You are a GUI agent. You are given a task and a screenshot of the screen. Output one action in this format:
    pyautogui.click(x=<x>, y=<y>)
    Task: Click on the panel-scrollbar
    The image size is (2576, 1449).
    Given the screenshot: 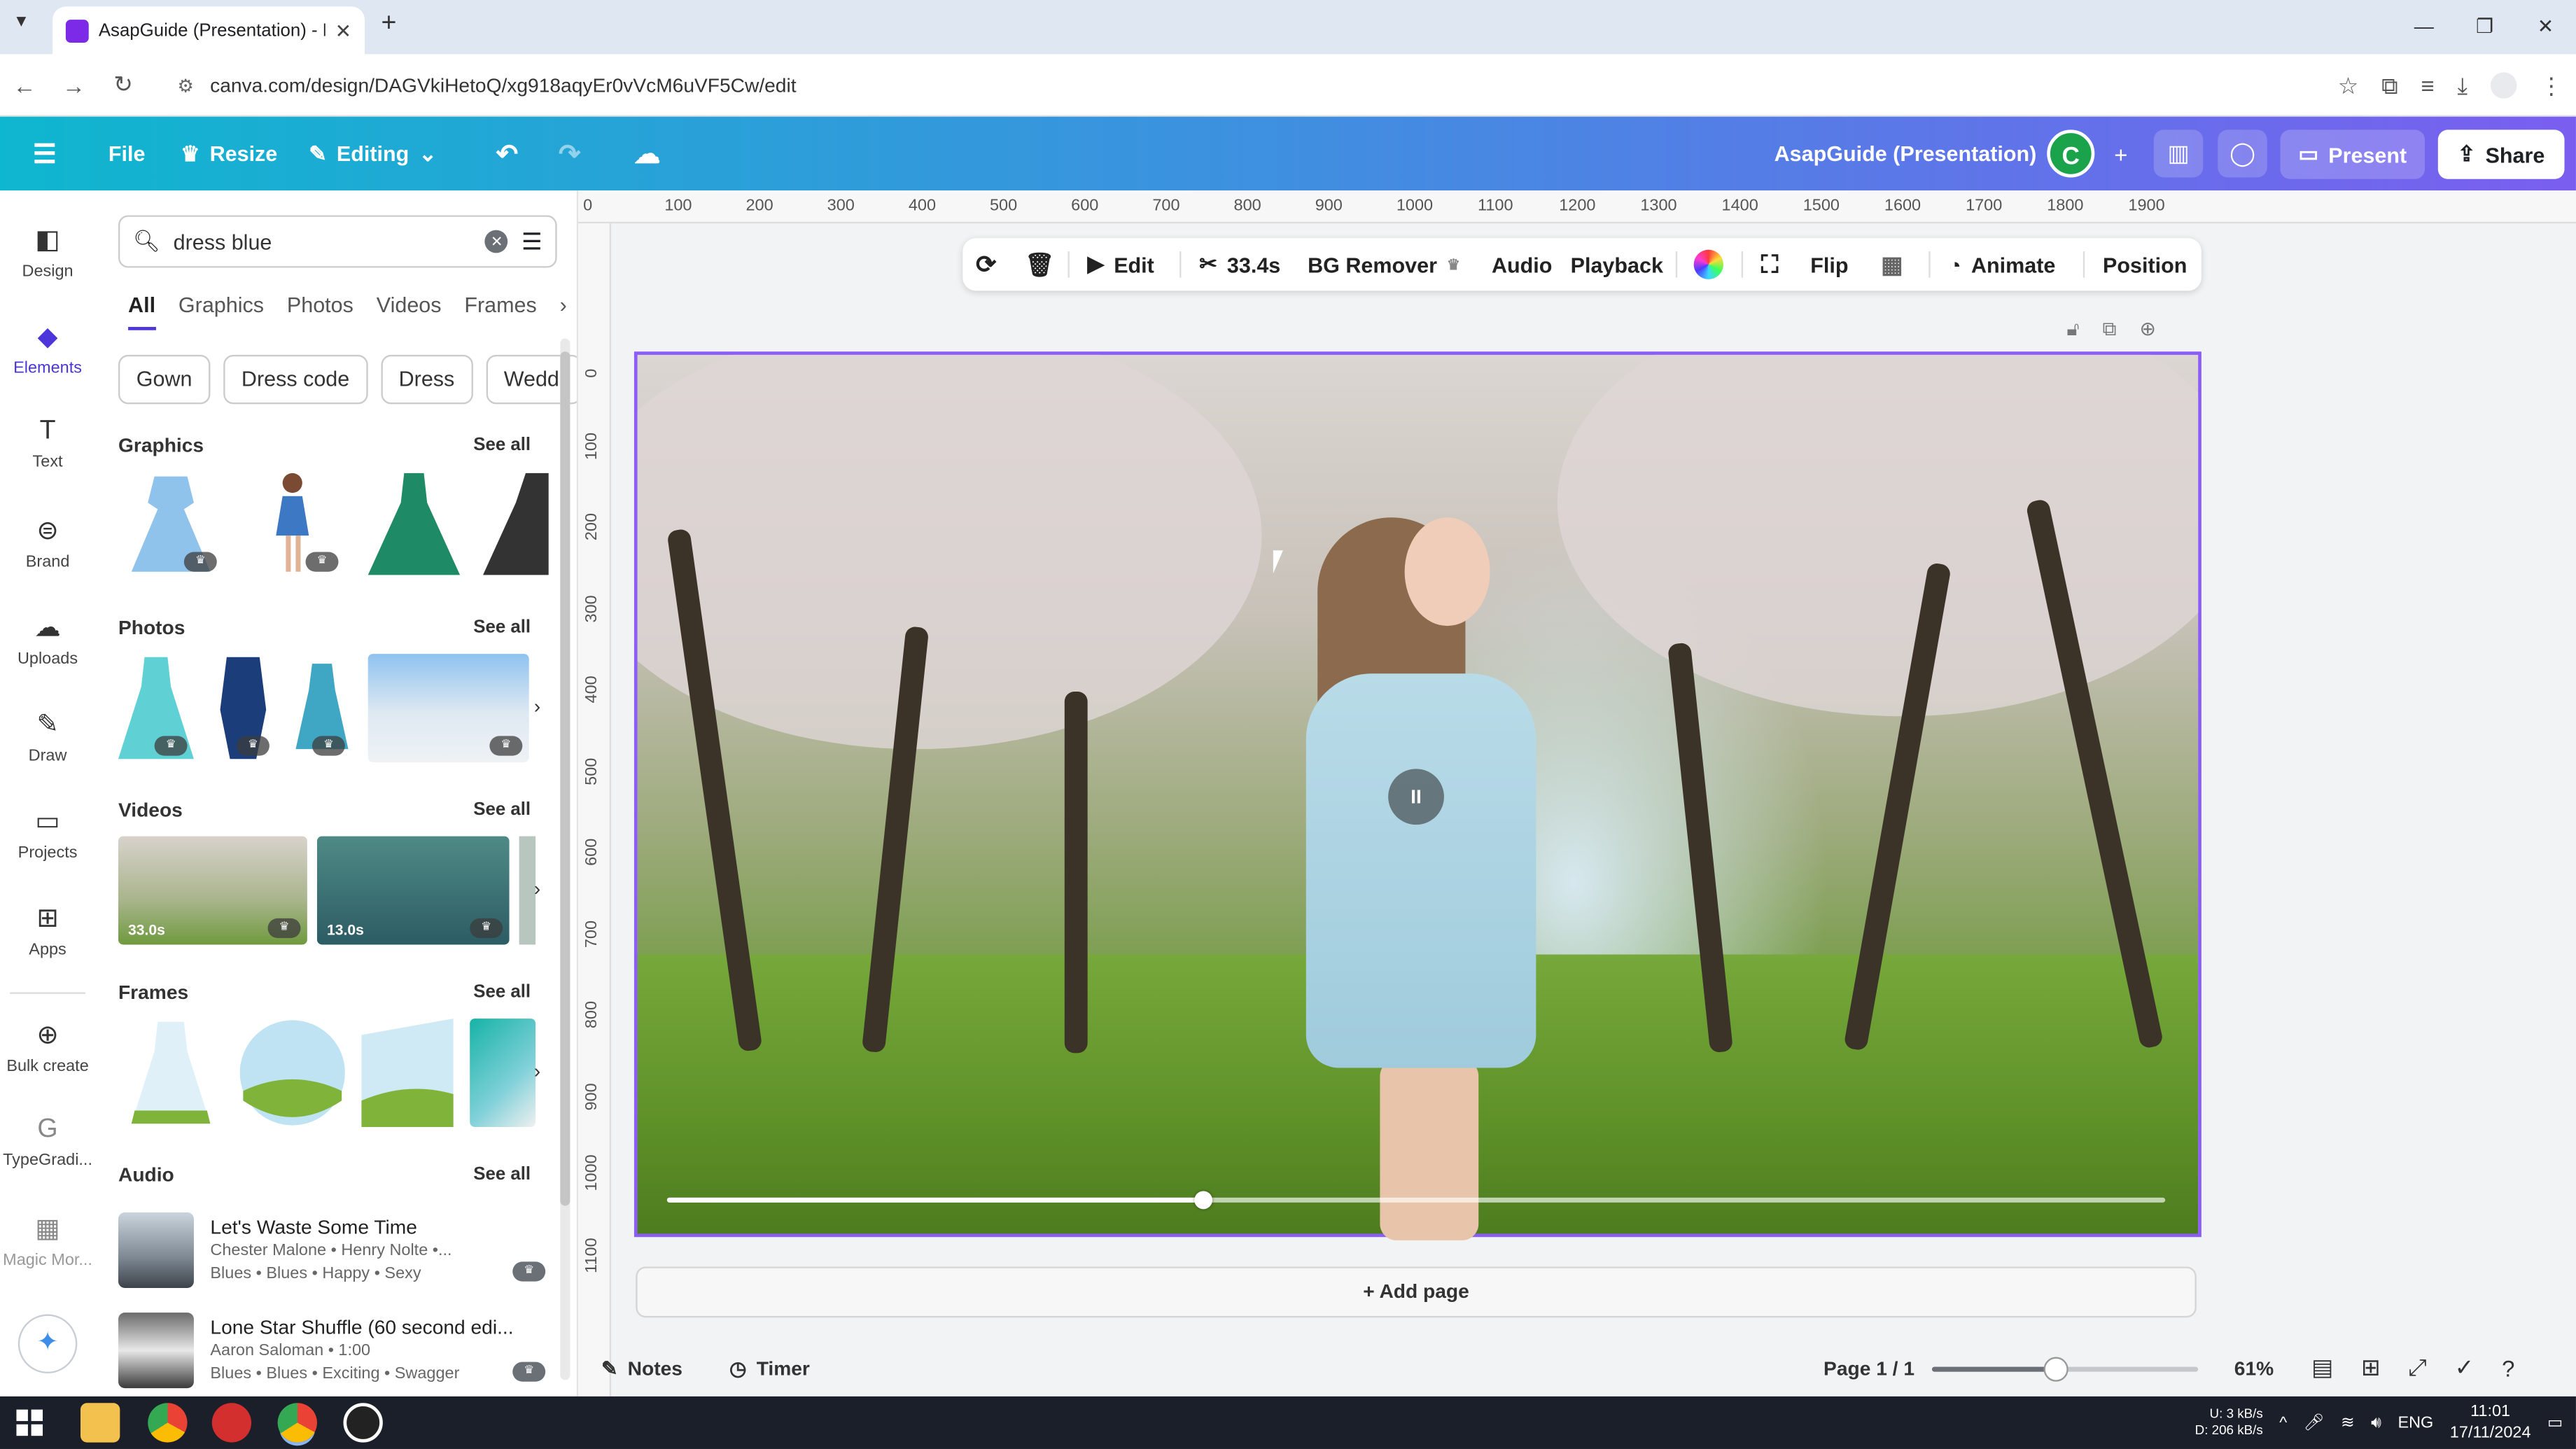 What is the action you would take?
    pyautogui.click(x=565, y=859)
    